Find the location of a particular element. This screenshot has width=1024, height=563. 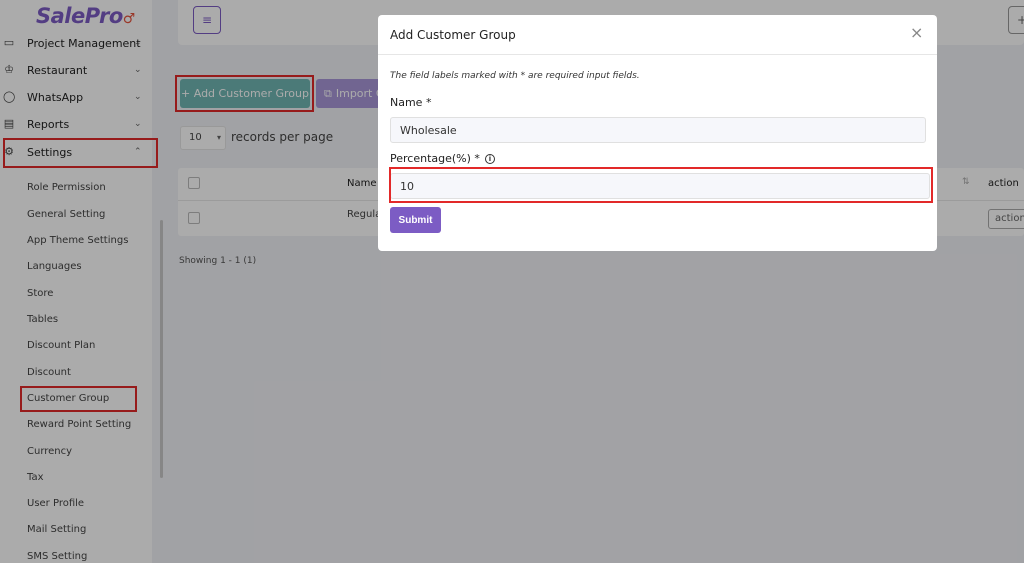

percentage-label-text: Percentage(%) * is located at coordinates (435, 158).